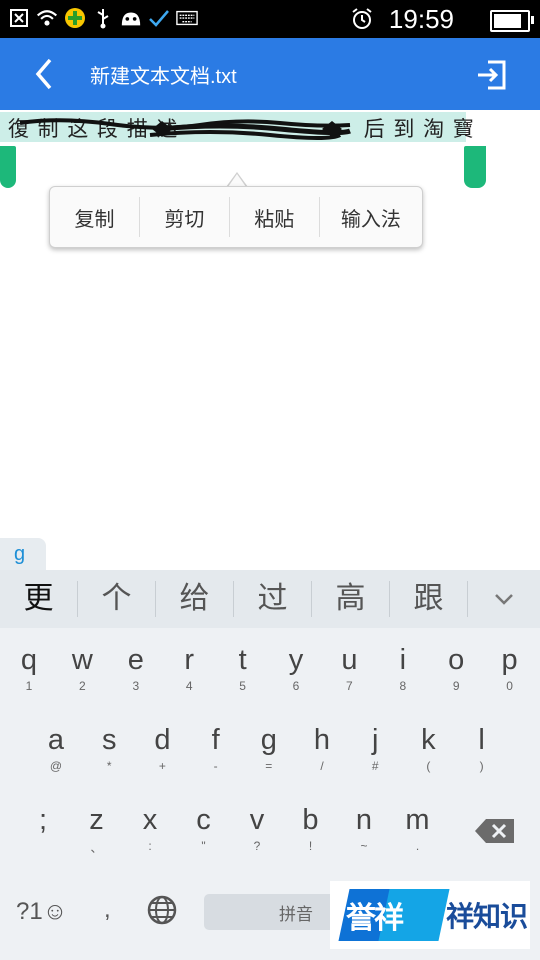  Describe the element at coordinates (189, 660) in the screenshot. I see `key-label: r` at that location.